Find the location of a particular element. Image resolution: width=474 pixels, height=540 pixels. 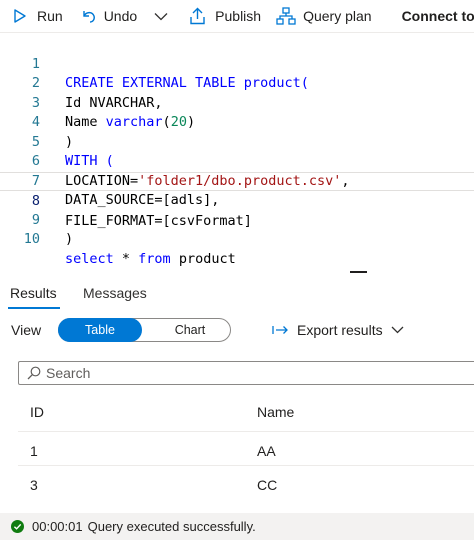

status-elapsed-time: 00:00:01 is located at coordinates (57, 526).